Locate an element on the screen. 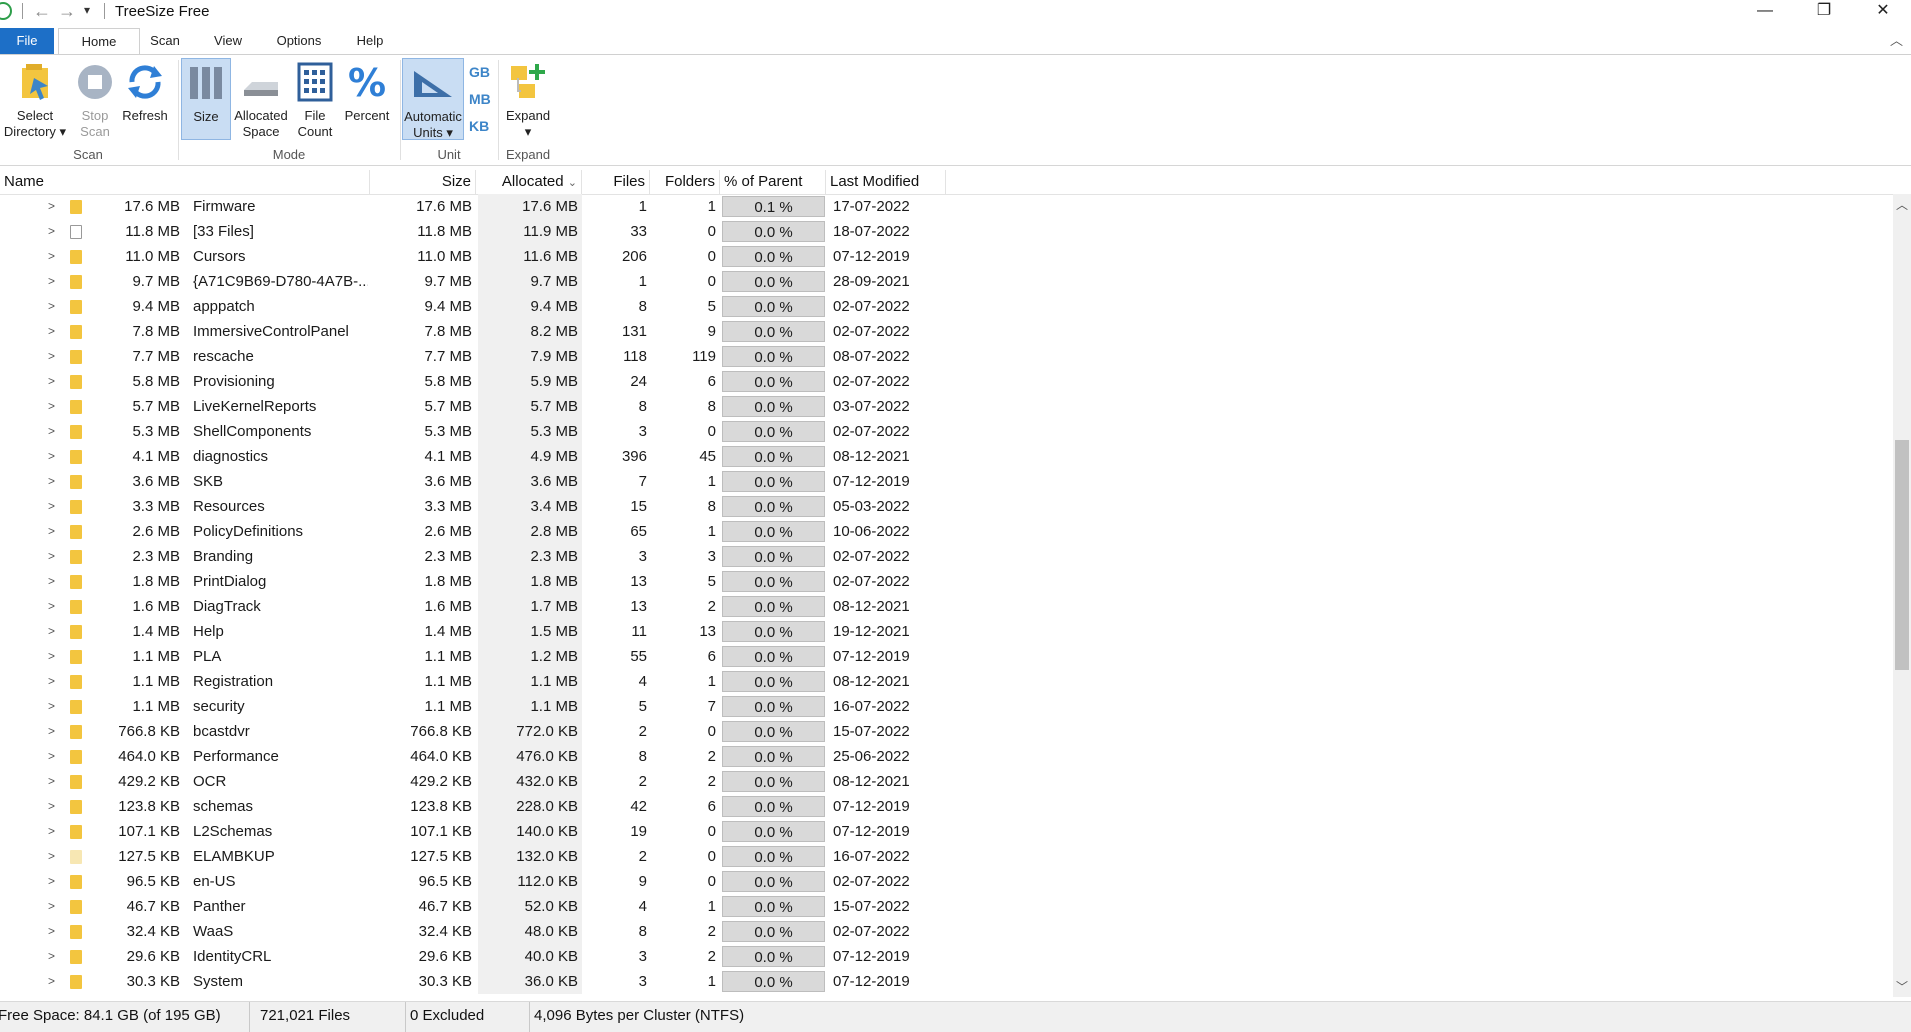 The width and height of the screenshot is (1911, 1032). automatic-units-button: Automatic Units ▾ is located at coordinates (433, 99).